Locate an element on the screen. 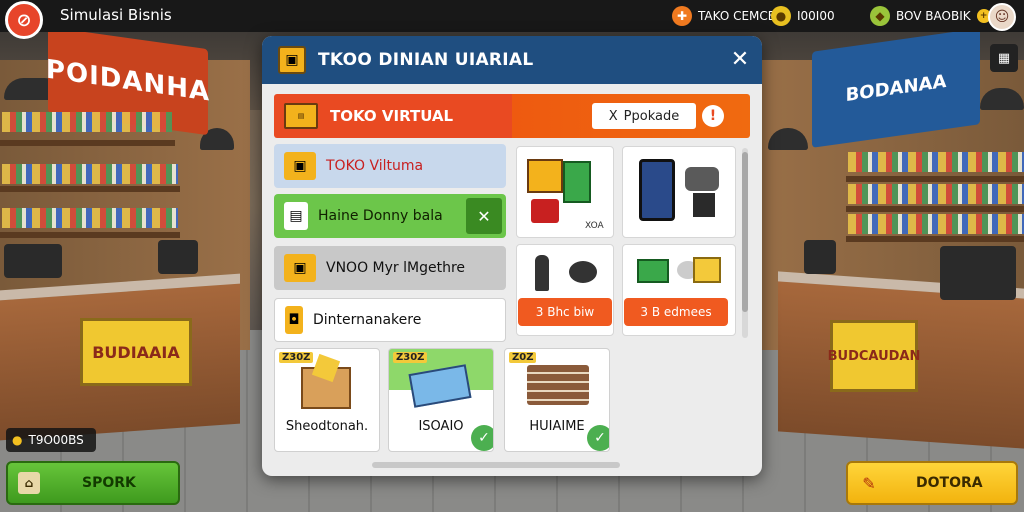 This screenshot has width=1024, height=512. upgrade-label: Ppokade is located at coordinates (651, 116).